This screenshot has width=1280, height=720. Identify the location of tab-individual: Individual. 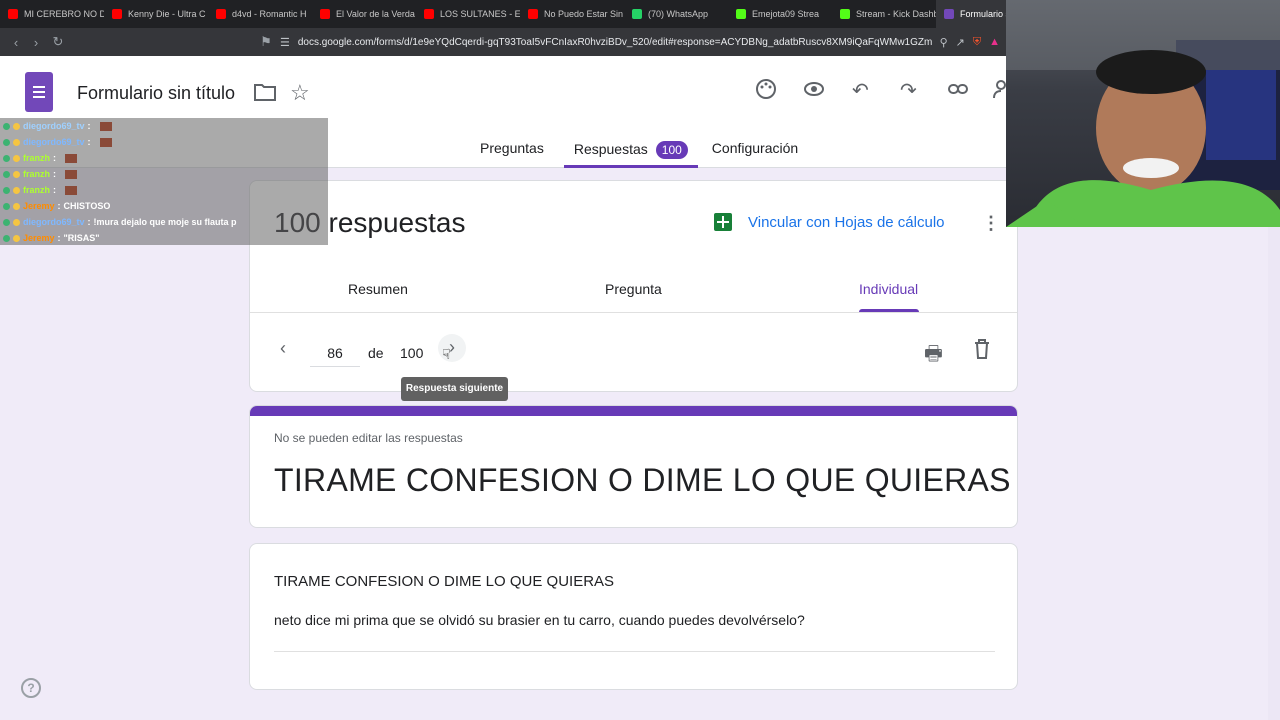
(888, 289).